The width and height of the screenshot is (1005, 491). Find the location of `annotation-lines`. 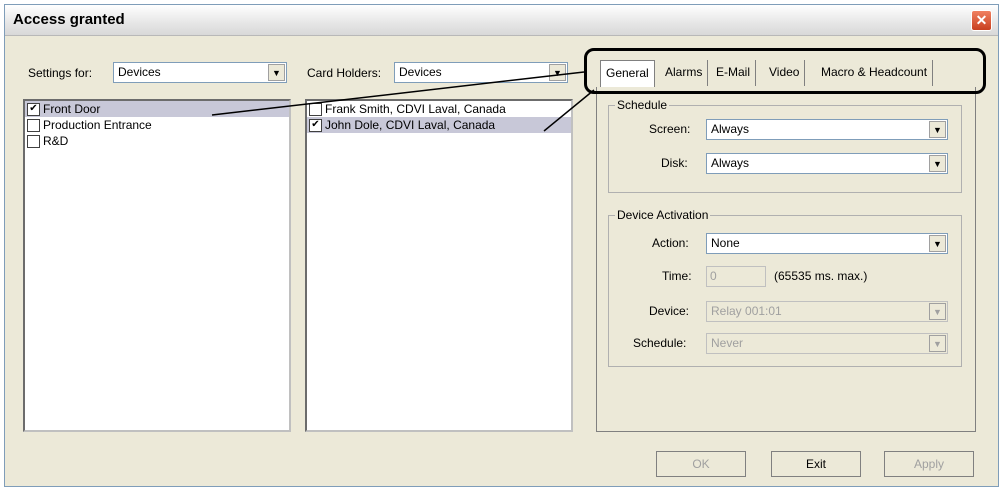

annotation-lines is located at coordinates (403, 101).